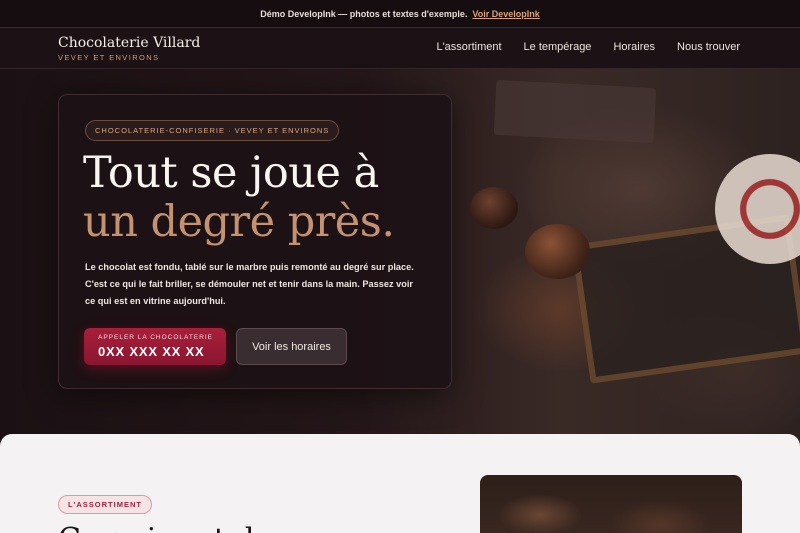 The image size is (800, 533). Describe the element at coordinates (611, 504) in the screenshot. I see `section-photo` at that location.